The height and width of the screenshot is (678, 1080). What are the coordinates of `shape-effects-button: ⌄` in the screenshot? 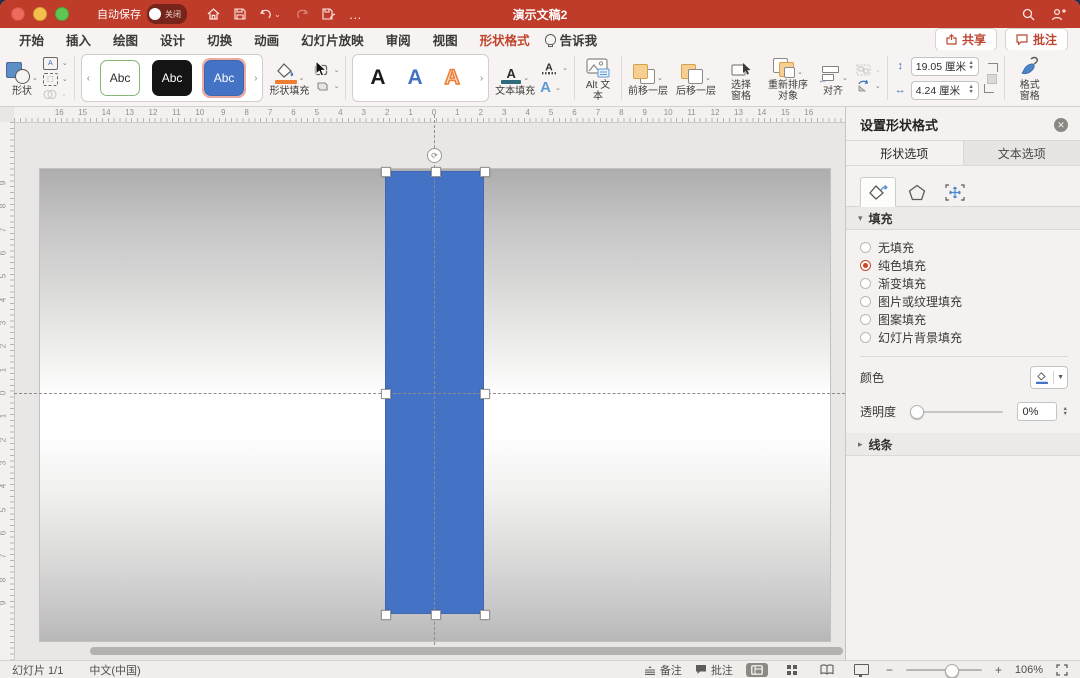 It's located at (326, 86).